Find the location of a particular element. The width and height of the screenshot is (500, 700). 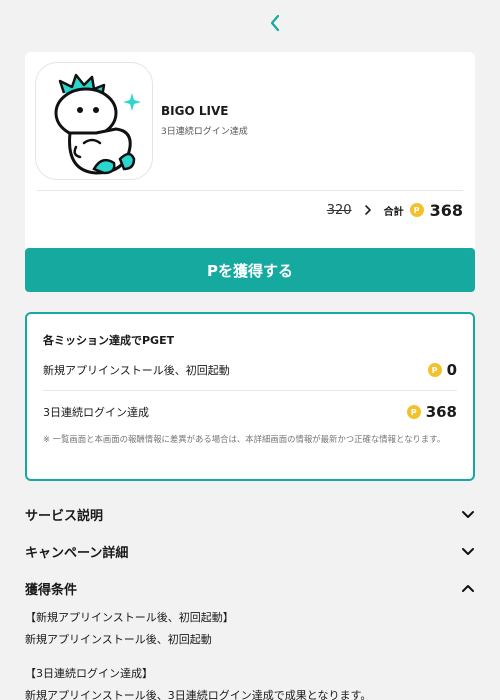

total-value: 368 is located at coordinates (446, 210).